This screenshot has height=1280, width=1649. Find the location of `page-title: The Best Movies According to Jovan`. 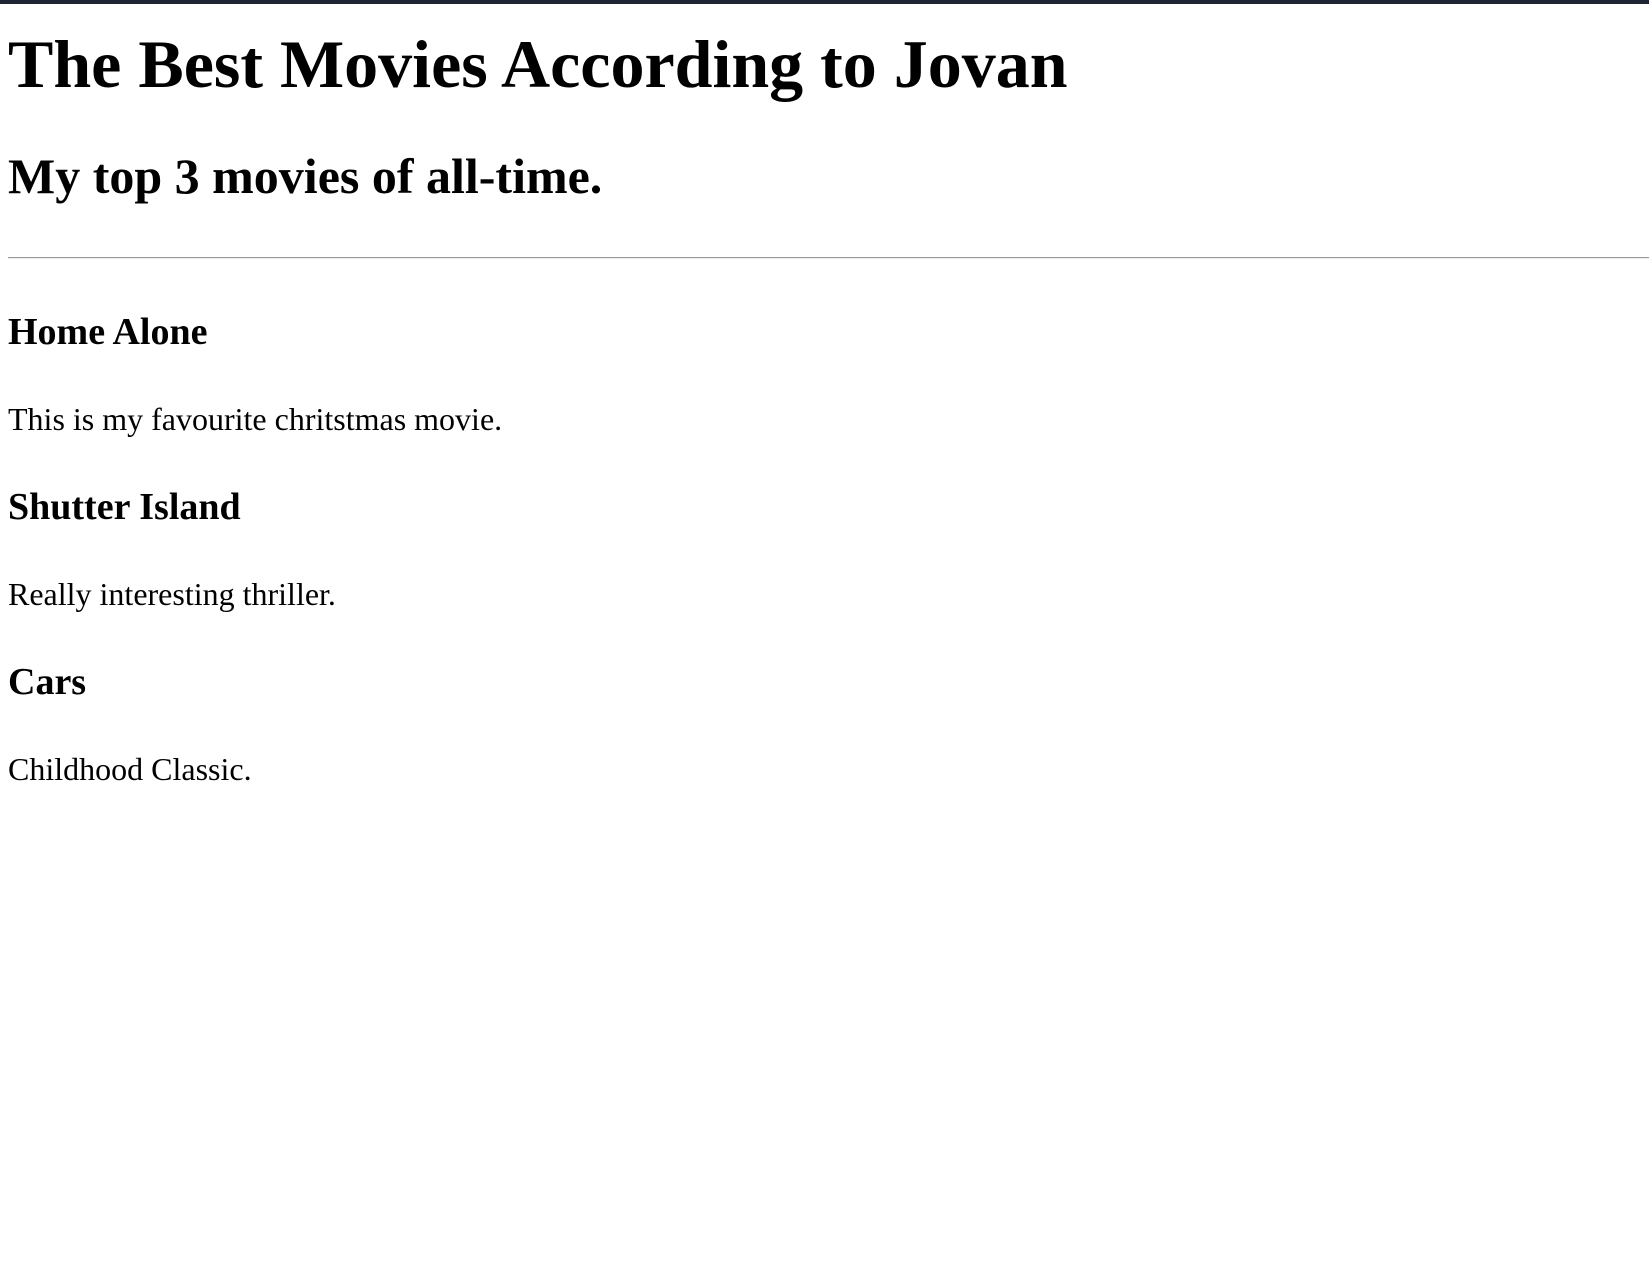

page-title: The Best Movies According to Jovan is located at coordinates (538, 64).